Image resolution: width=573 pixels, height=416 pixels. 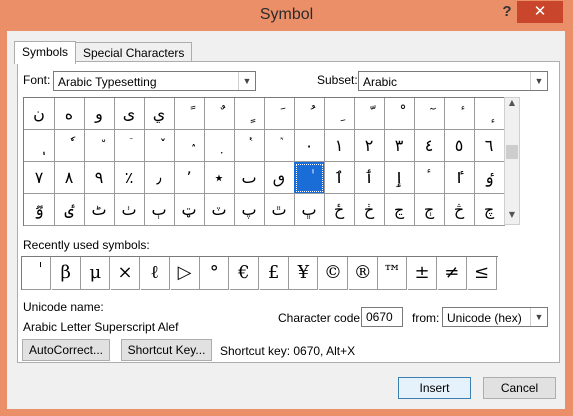 I want to click on symbol-cell: ه, so click(x=69, y=114).